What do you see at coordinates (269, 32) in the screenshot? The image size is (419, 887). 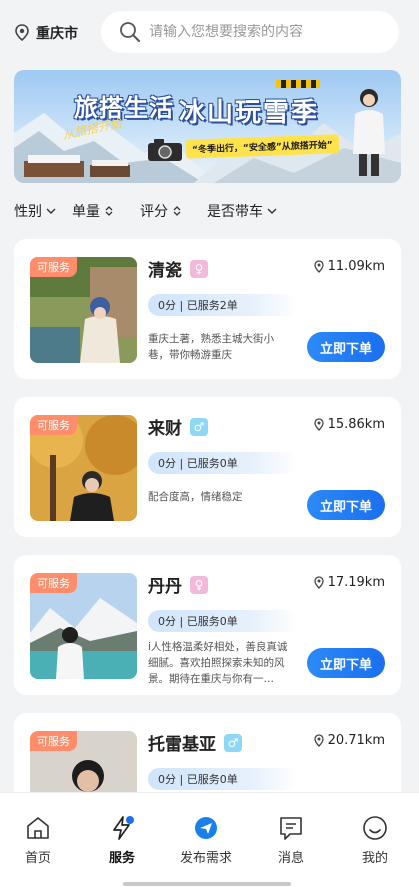 I see `search-input` at bounding box center [269, 32].